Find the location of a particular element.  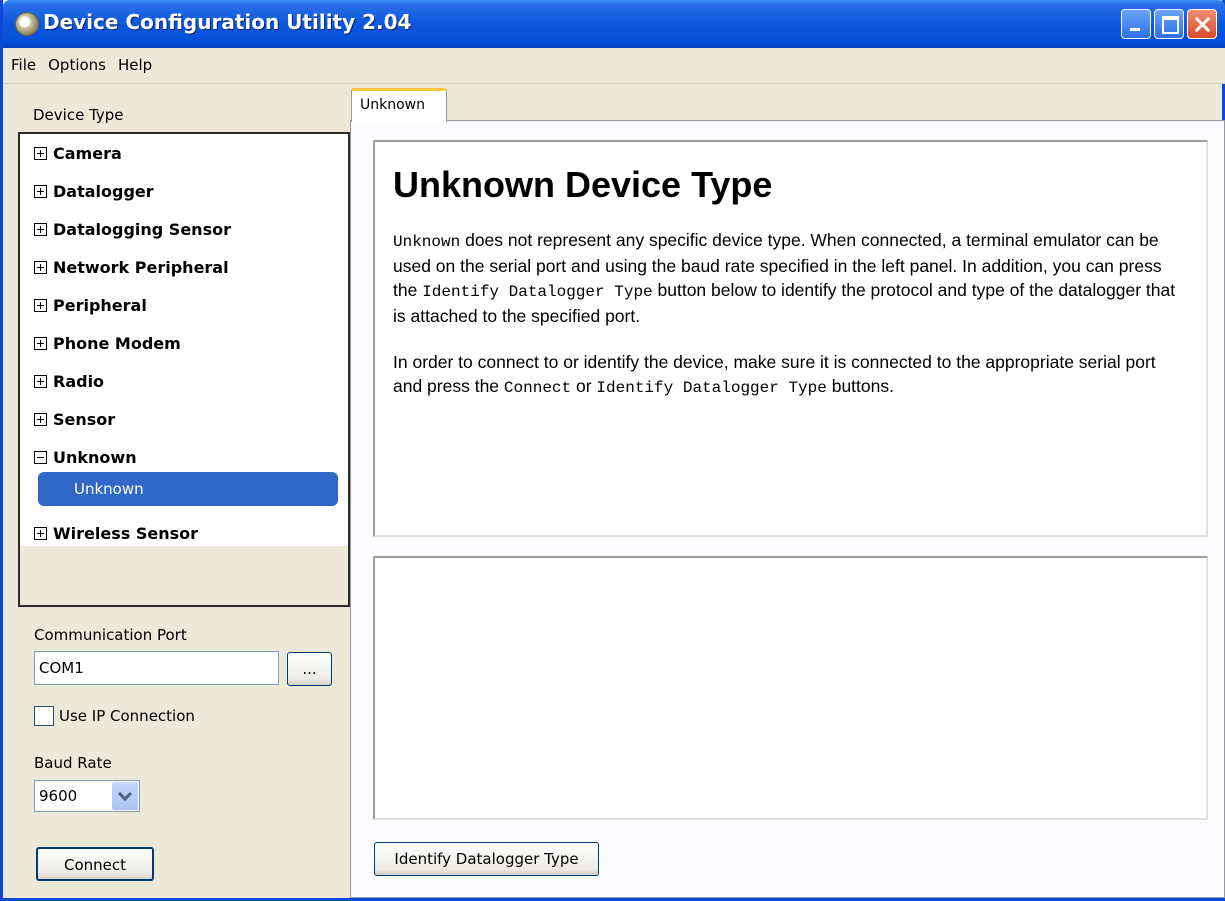

menu-bar: File Options Help is located at coordinates (614, 66).